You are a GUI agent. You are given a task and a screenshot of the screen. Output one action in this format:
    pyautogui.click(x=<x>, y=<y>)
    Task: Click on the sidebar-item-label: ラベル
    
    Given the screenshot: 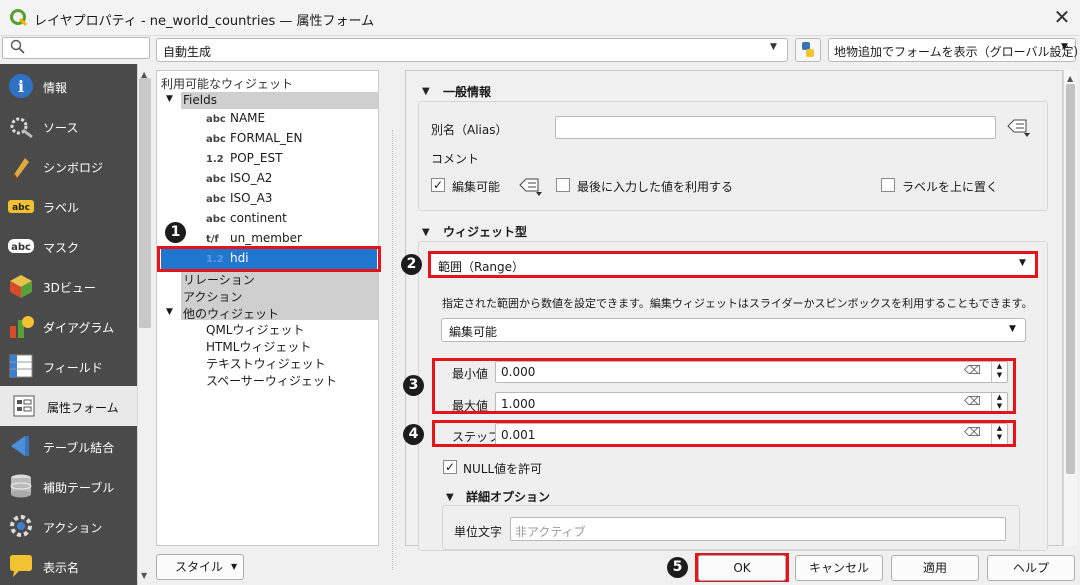 What is the action you would take?
    pyautogui.click(x=61, y=208)
    